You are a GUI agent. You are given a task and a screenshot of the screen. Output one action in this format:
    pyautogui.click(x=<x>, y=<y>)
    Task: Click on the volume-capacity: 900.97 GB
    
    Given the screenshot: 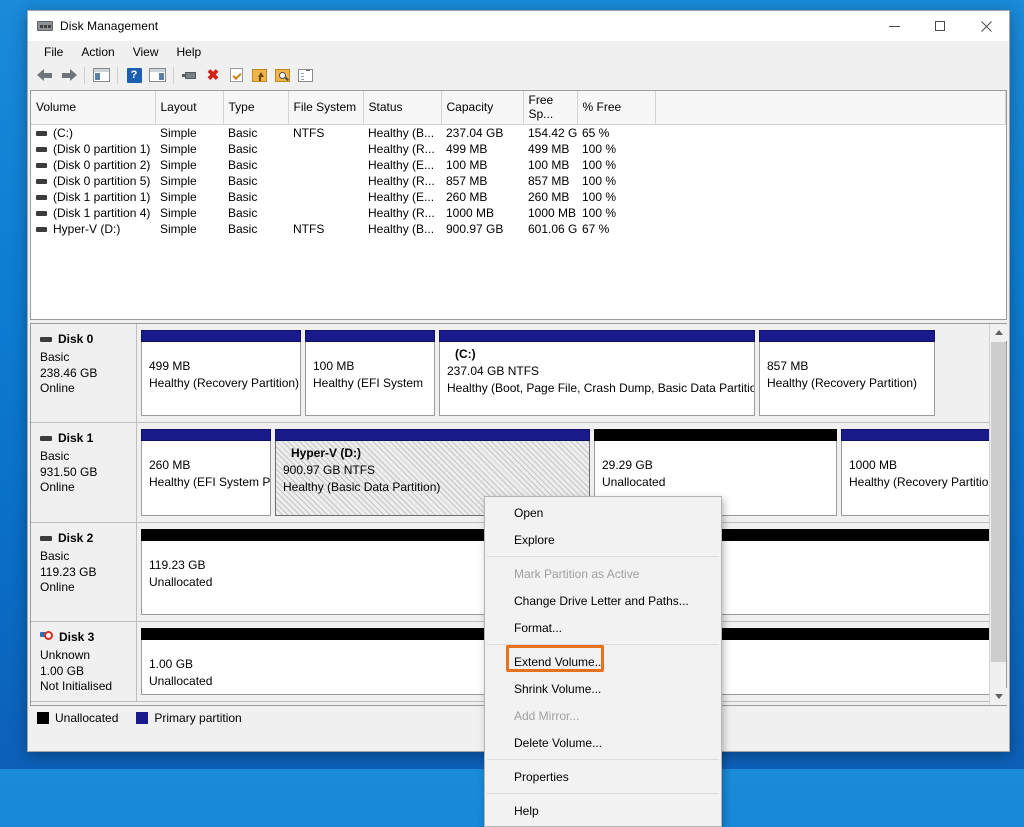 What is the action you would take?
    pyautogui.click(x=475, y=229)
    